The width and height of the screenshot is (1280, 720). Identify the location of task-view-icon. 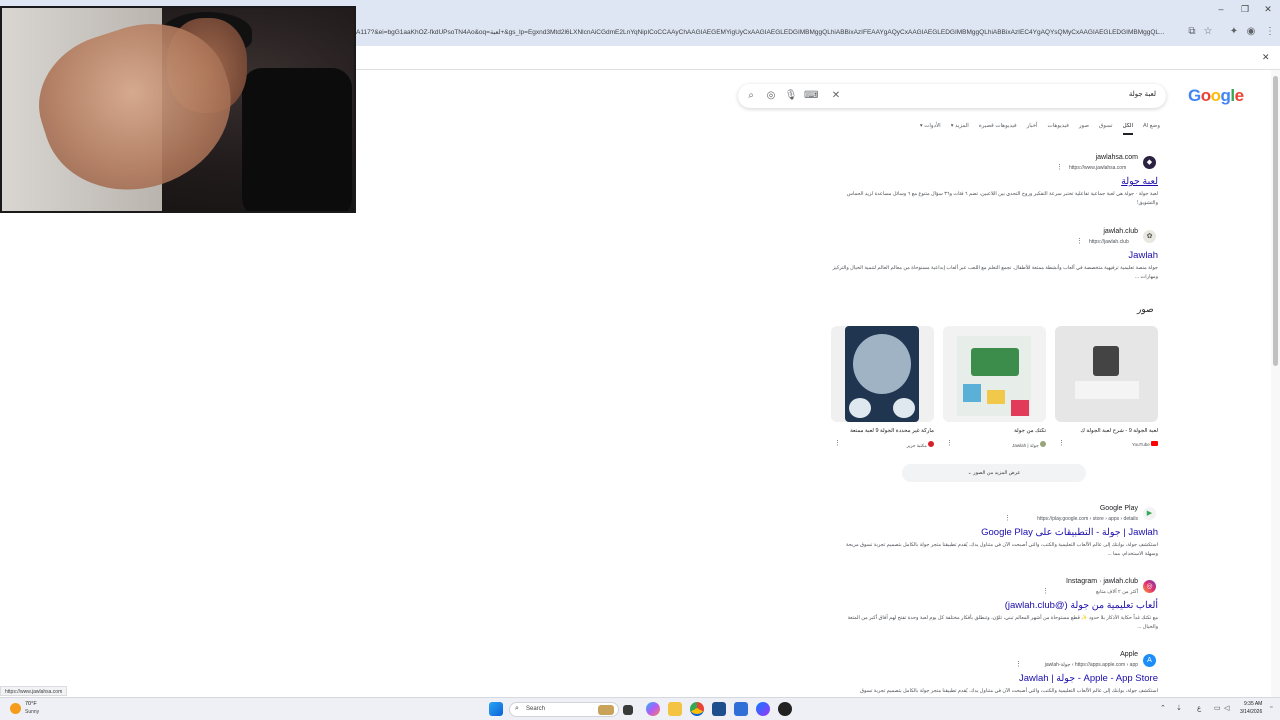
(628, 710).